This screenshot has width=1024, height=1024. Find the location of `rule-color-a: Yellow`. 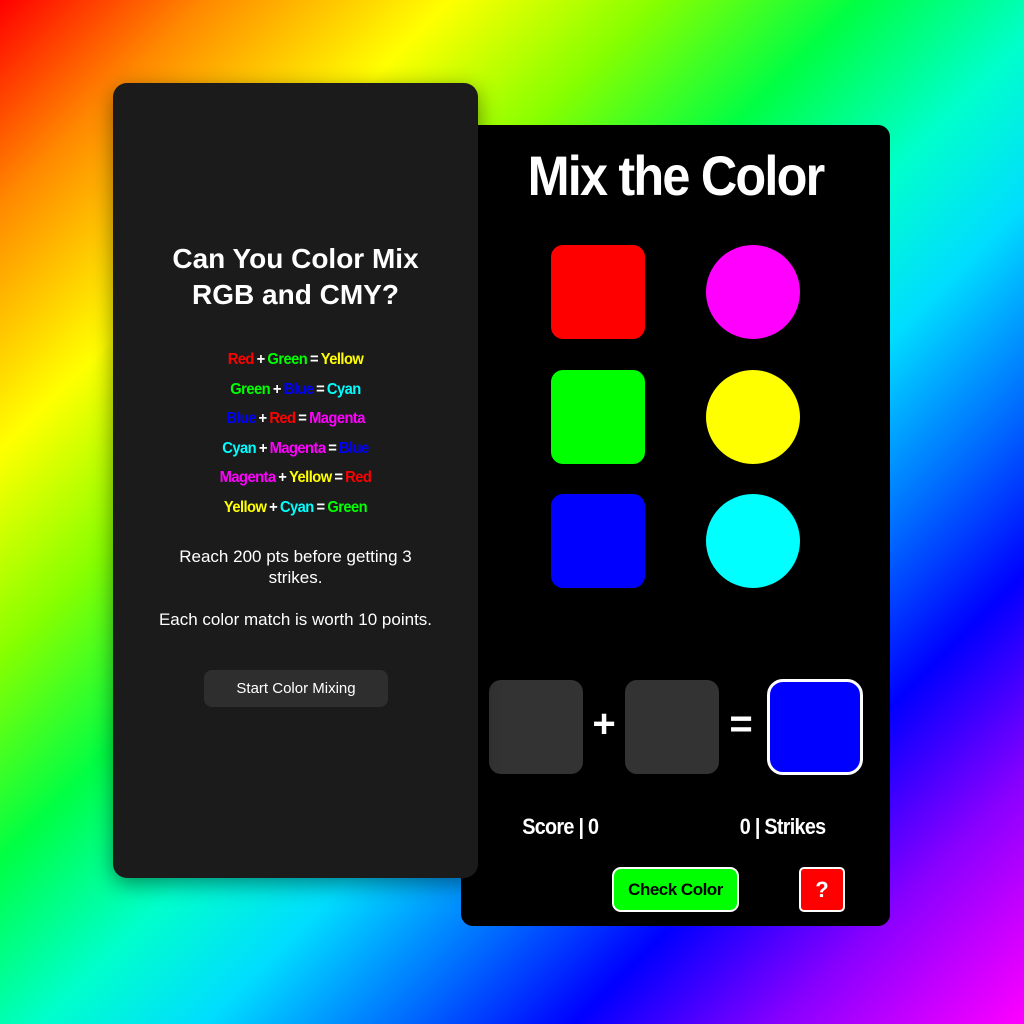

rule-color-a: Yellow is located at coordinates (245, 507).